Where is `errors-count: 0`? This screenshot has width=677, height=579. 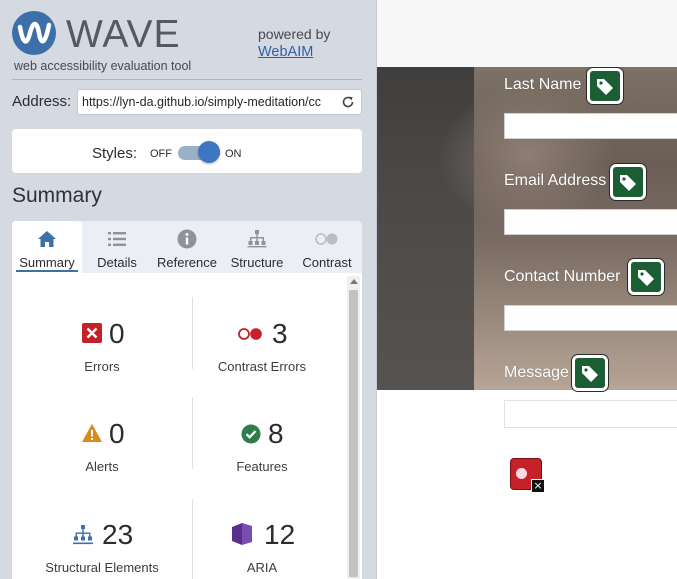 errors-count: 0 is located at coordinates (117, 333).